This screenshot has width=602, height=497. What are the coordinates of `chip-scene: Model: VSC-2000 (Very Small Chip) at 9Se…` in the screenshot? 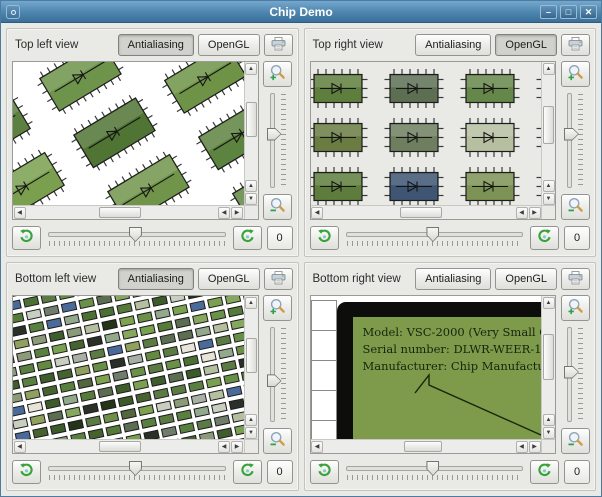 It's located at (425, 367).